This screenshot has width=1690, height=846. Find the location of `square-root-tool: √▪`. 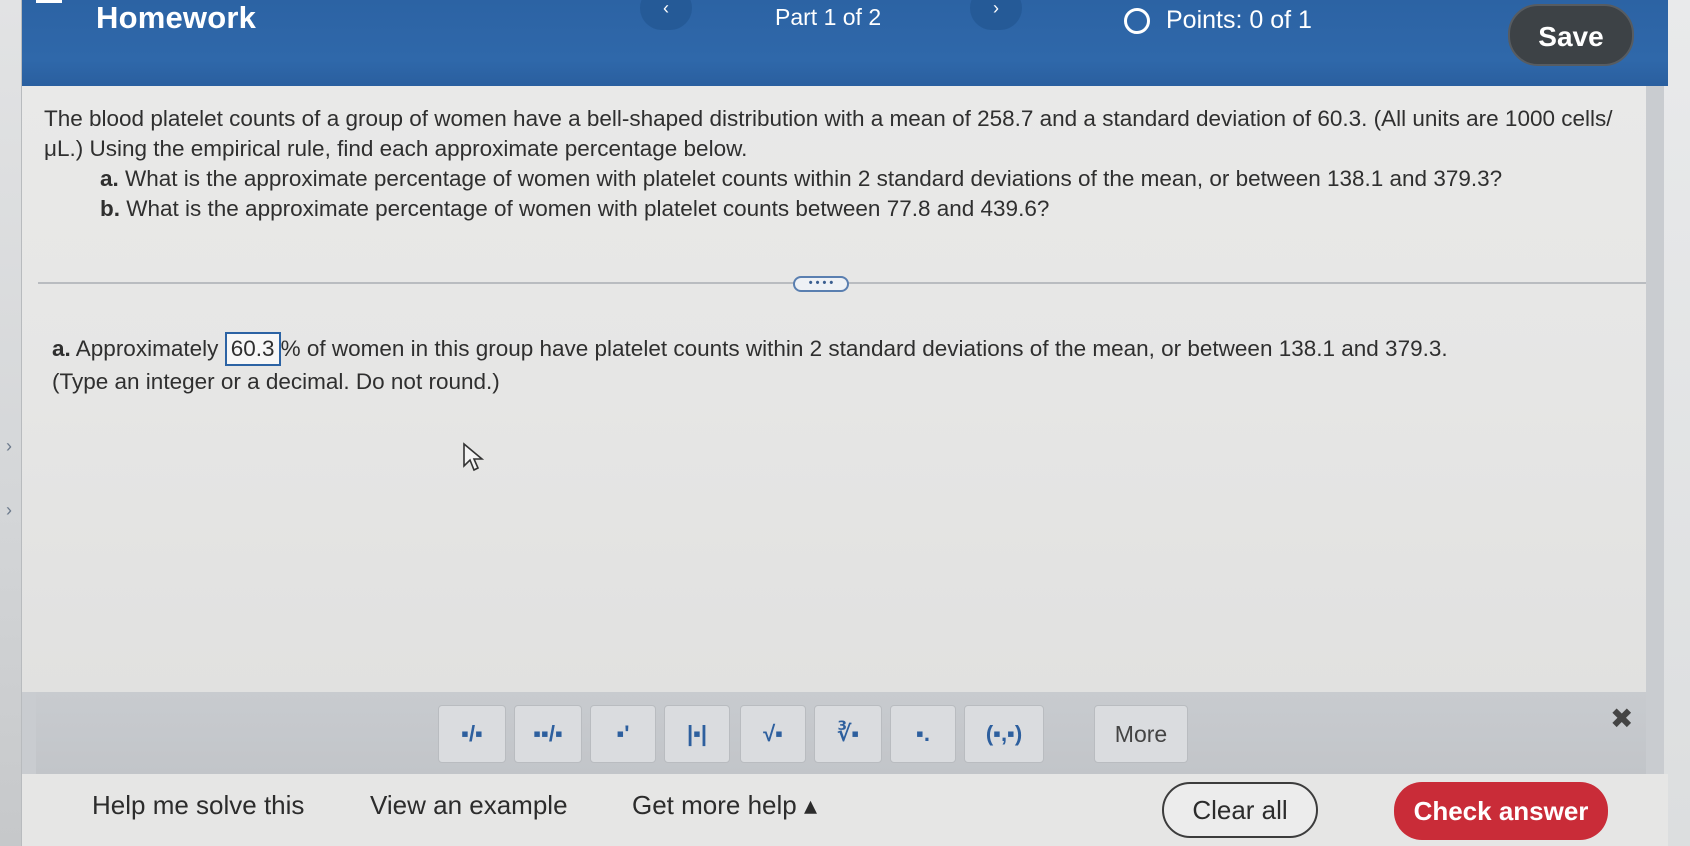

square-root-tool: √▪ is located at coordinates (773, 734).